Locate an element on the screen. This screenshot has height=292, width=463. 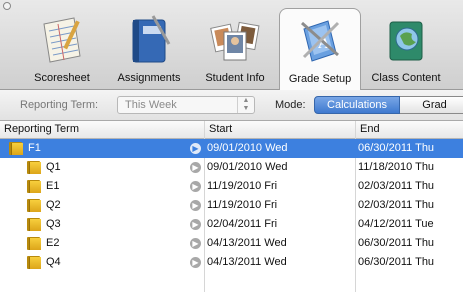
window-button is located at coordinates (7, 6).